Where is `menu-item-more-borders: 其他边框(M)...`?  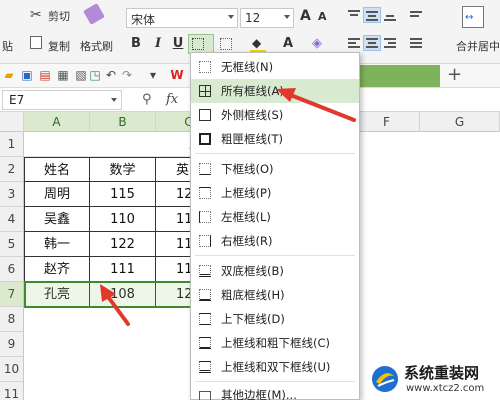 menu-item-more-borders: 其他边框(M)... is located at coordinates (275, 392).